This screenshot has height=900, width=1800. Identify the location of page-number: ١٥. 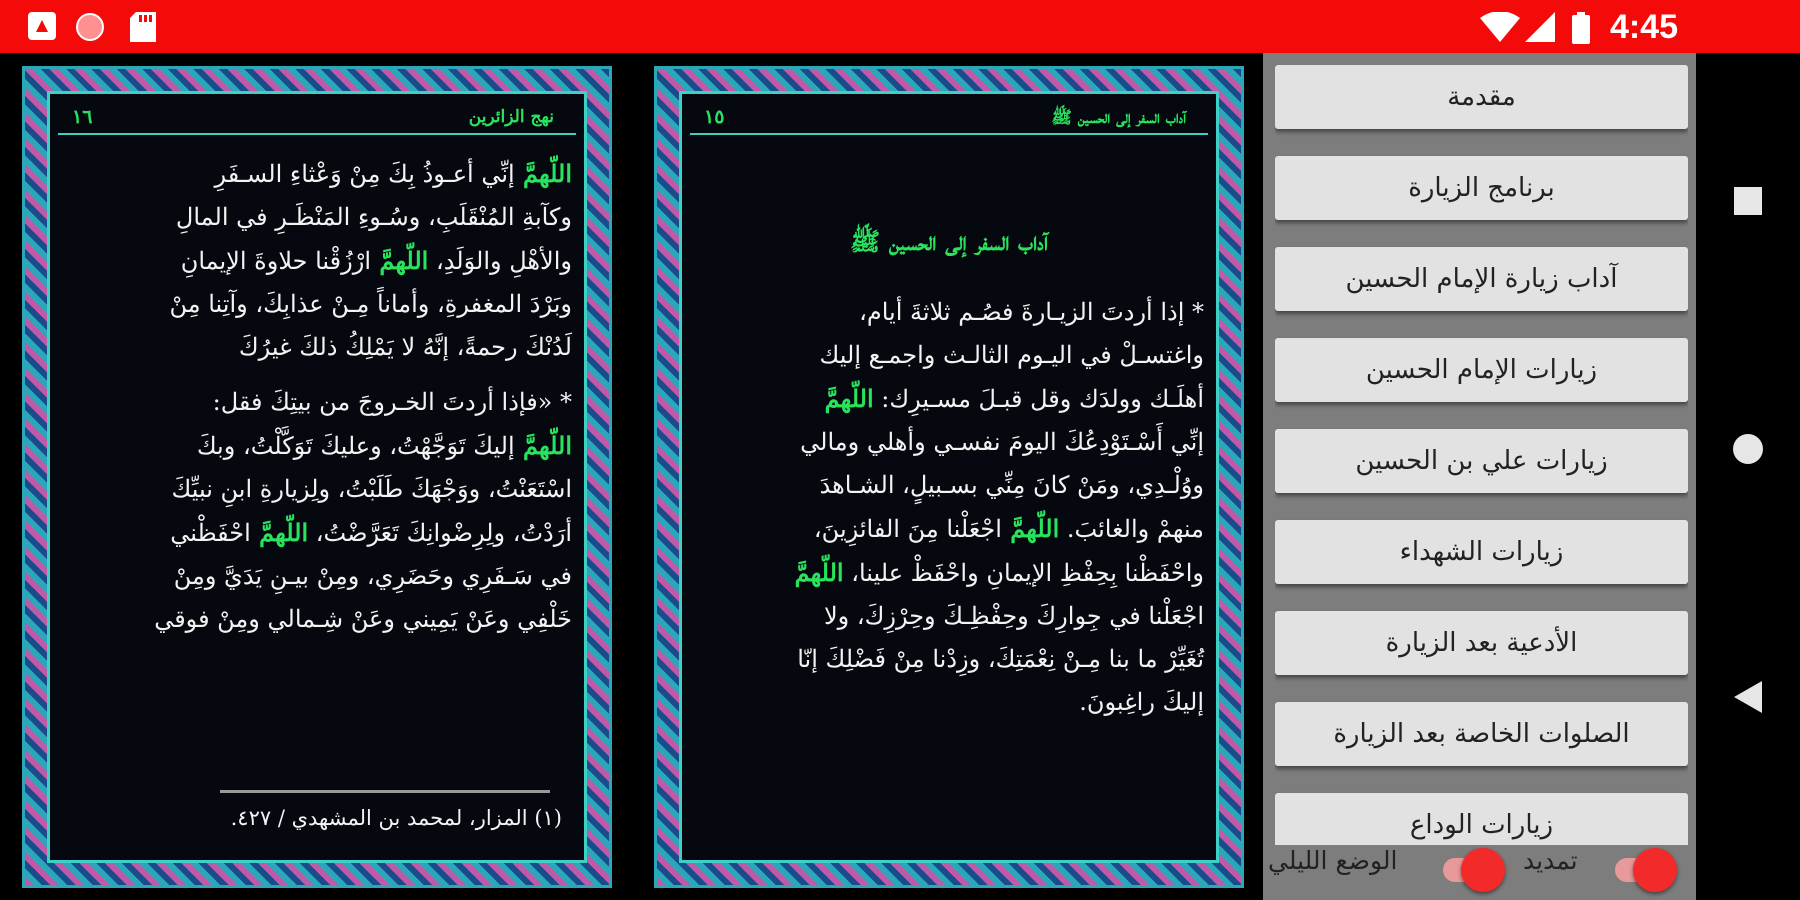
(714, 117).